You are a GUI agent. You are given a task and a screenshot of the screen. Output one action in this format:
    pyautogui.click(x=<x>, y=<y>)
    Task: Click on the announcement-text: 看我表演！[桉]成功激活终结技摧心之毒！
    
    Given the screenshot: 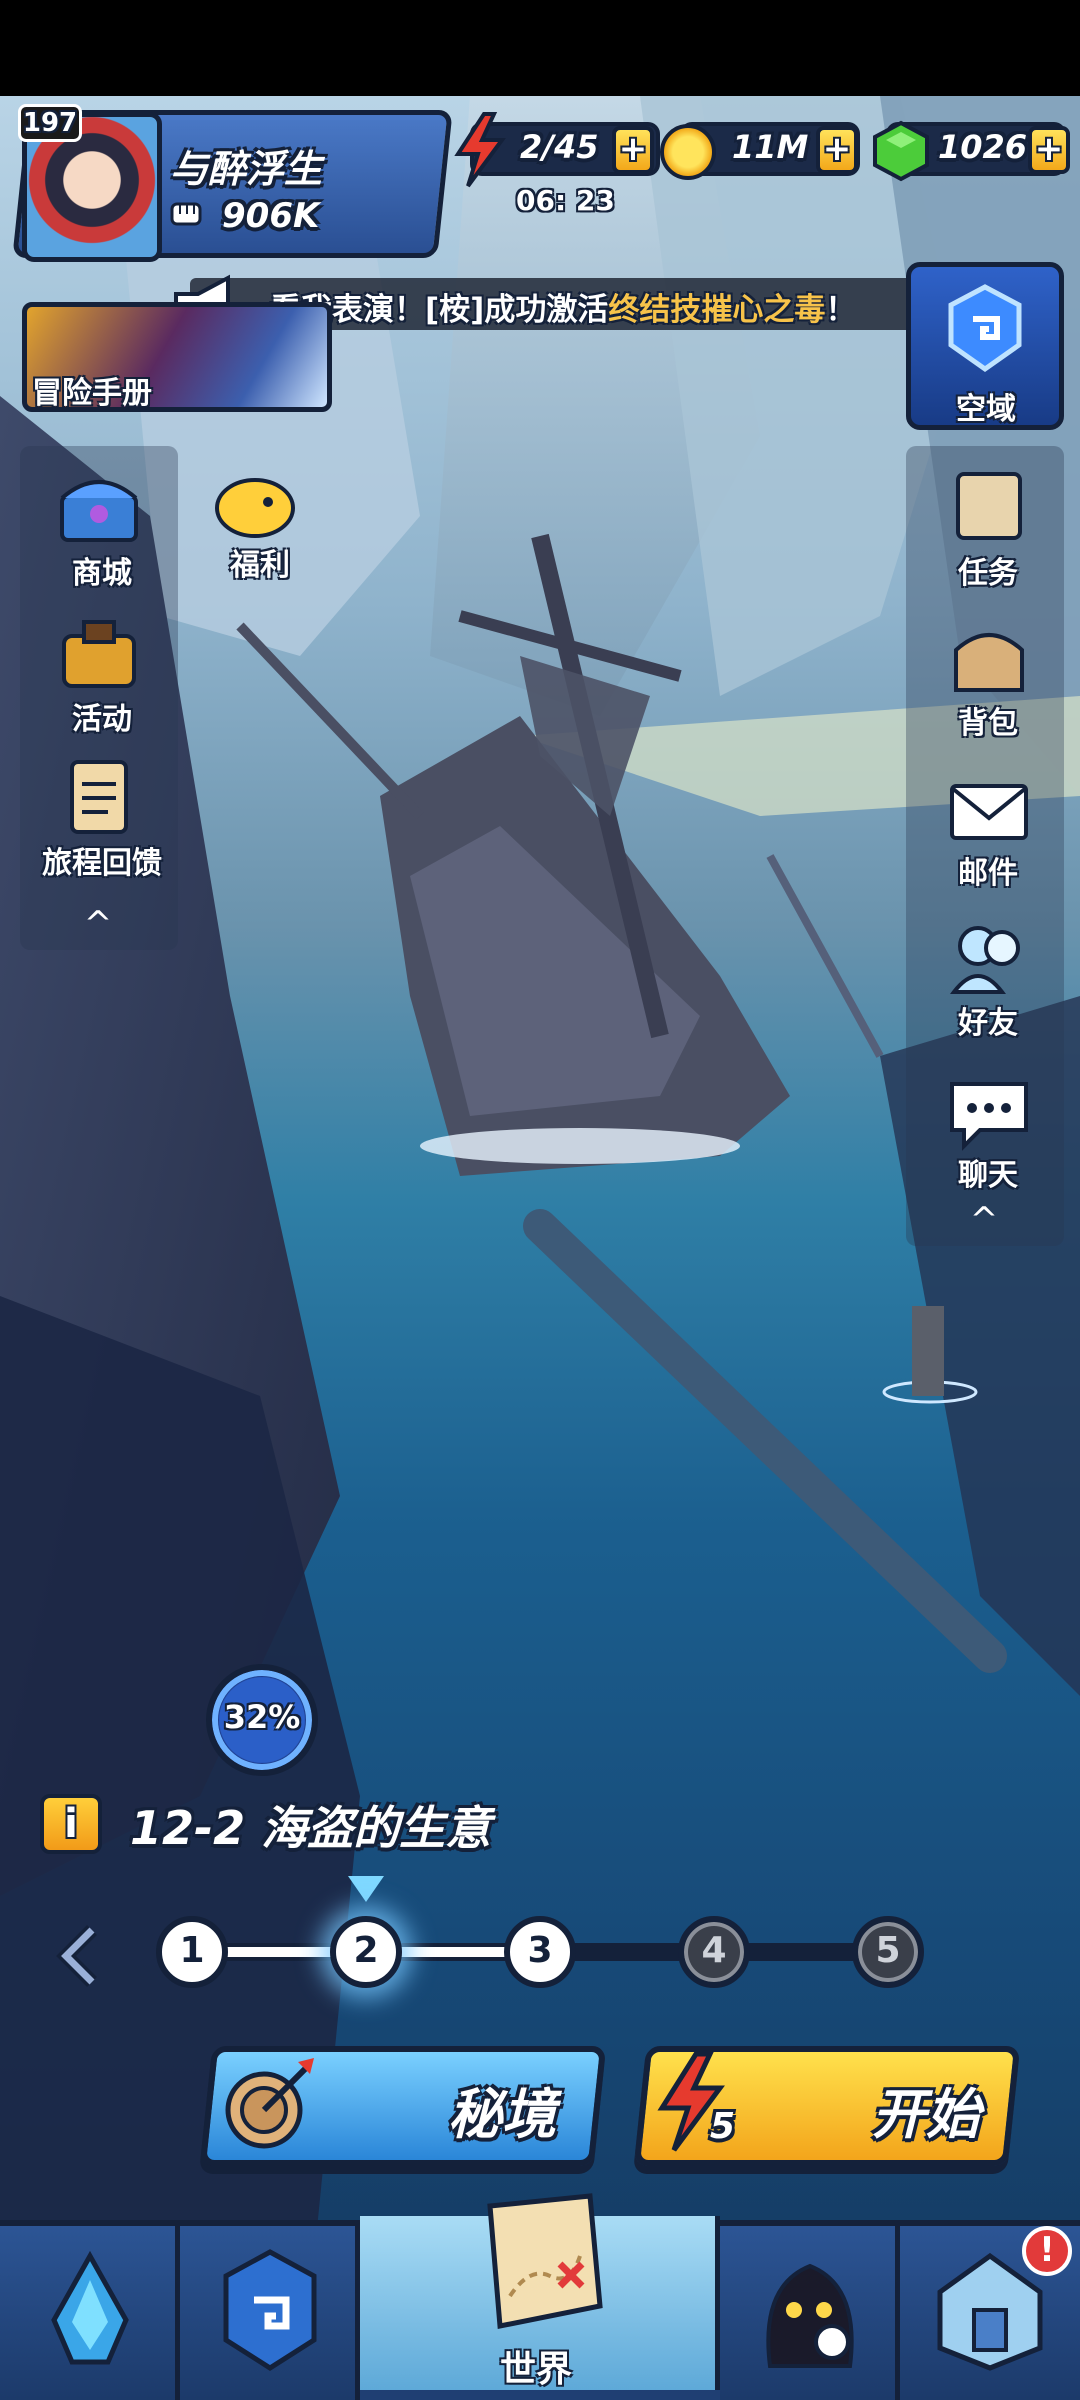 What is the action you would take?
    pyautogui.click(x=563, y=306)
    